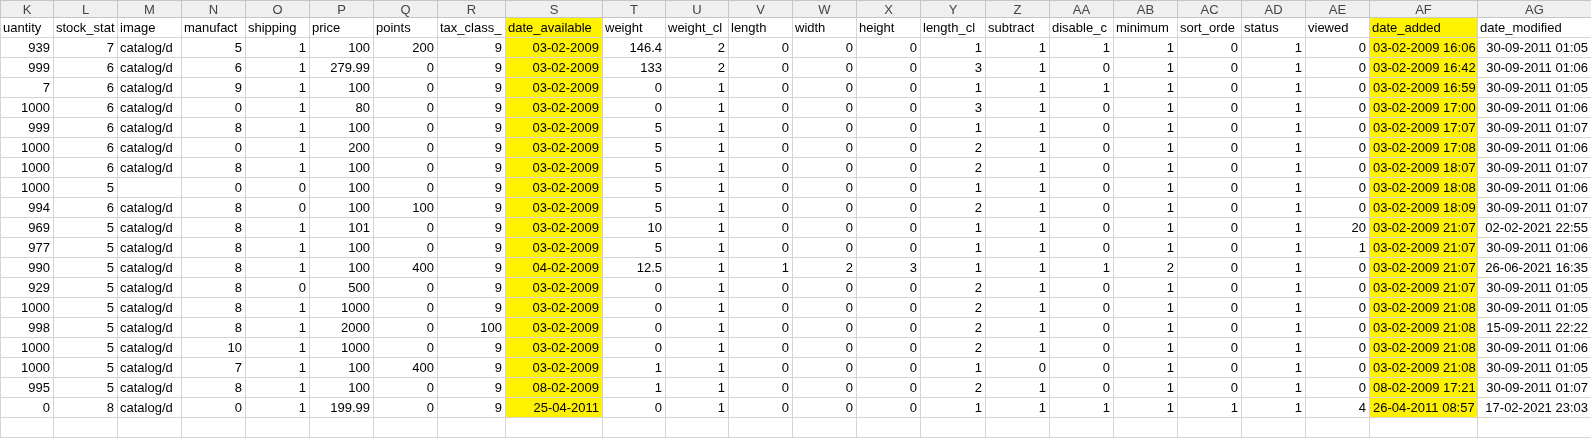 This screenshot has width=1591, height=448. Describe the element at coordinates (634, 9) in the screenshot. I see `column-letter: T` at that location.